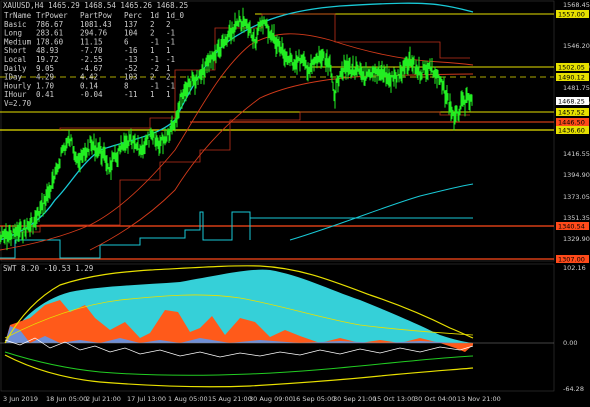 The height and width of the screenshot is (407, 590). I want to click on stats-cell: -11, so click(131, 94).